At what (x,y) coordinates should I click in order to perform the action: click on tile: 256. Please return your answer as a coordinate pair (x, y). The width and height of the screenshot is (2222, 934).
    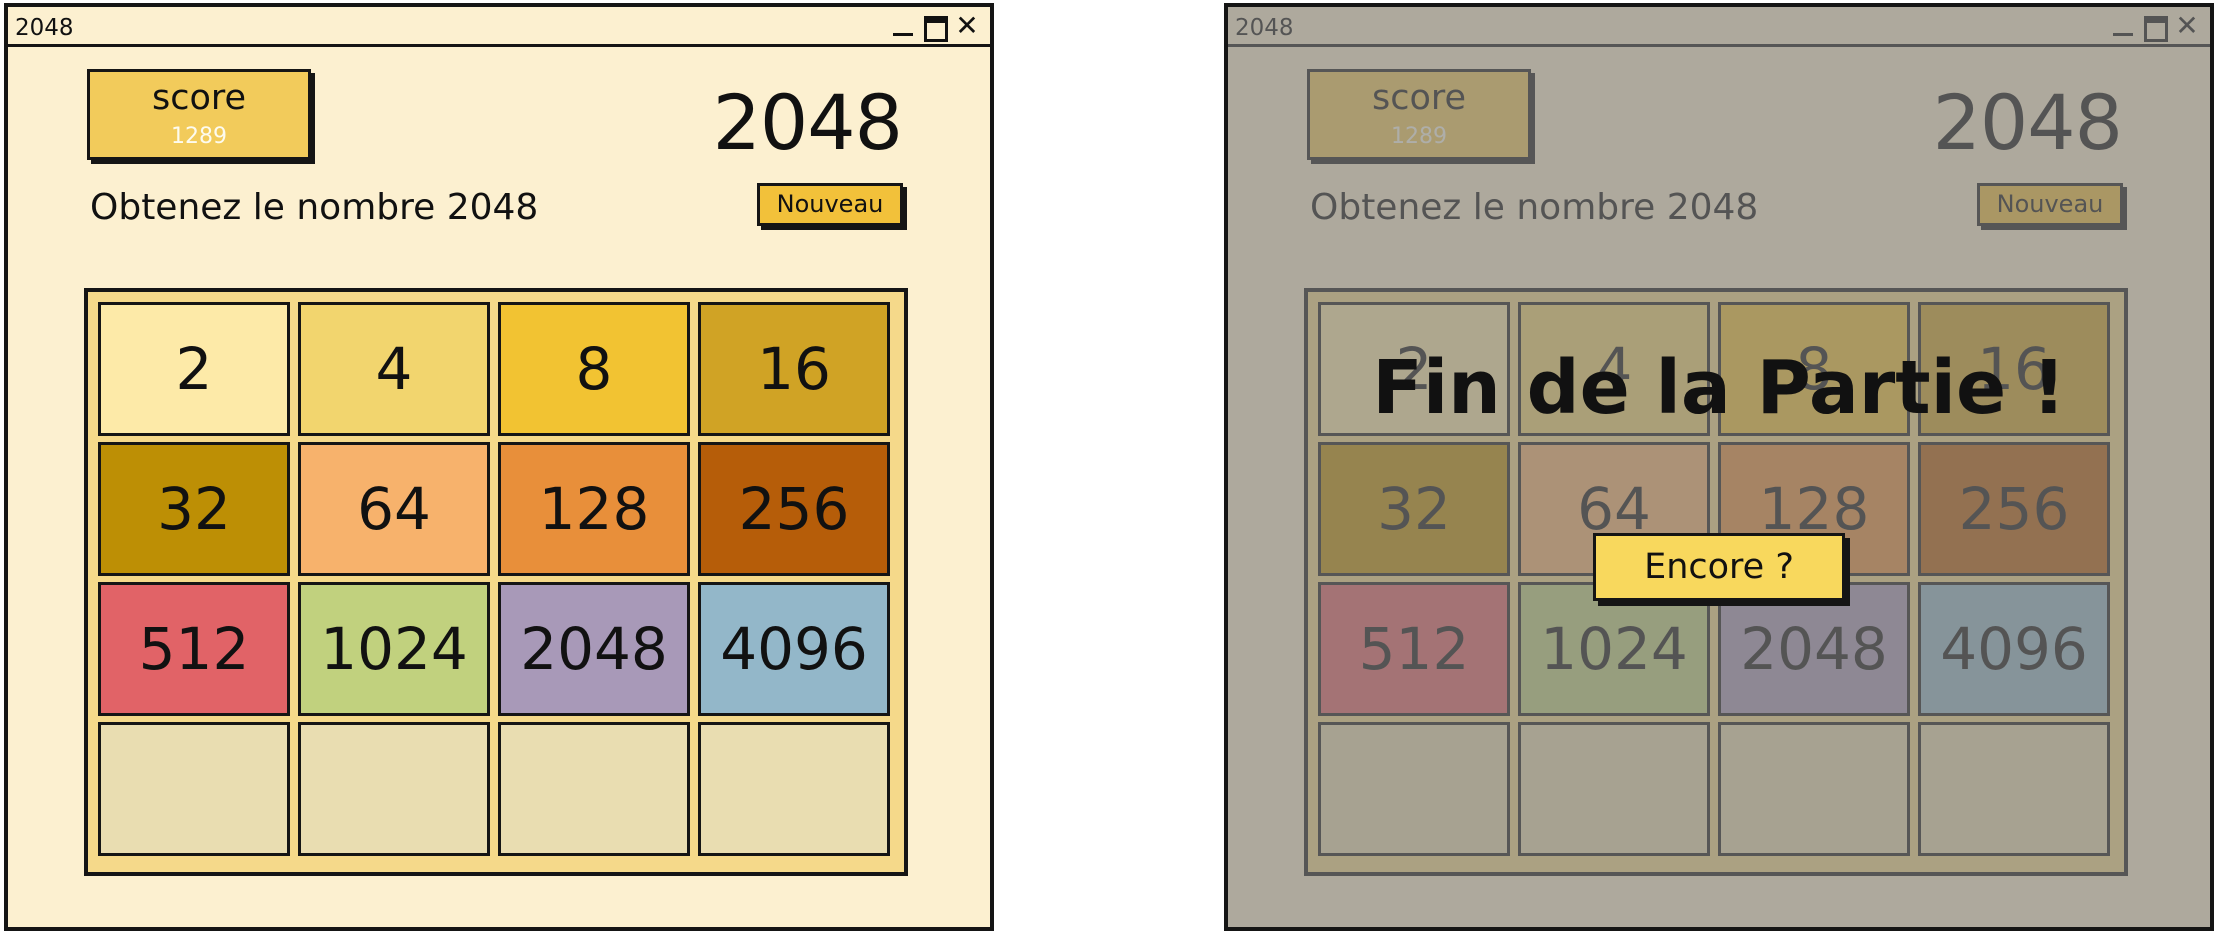
    Looking at the image, I should click on (794, 509).